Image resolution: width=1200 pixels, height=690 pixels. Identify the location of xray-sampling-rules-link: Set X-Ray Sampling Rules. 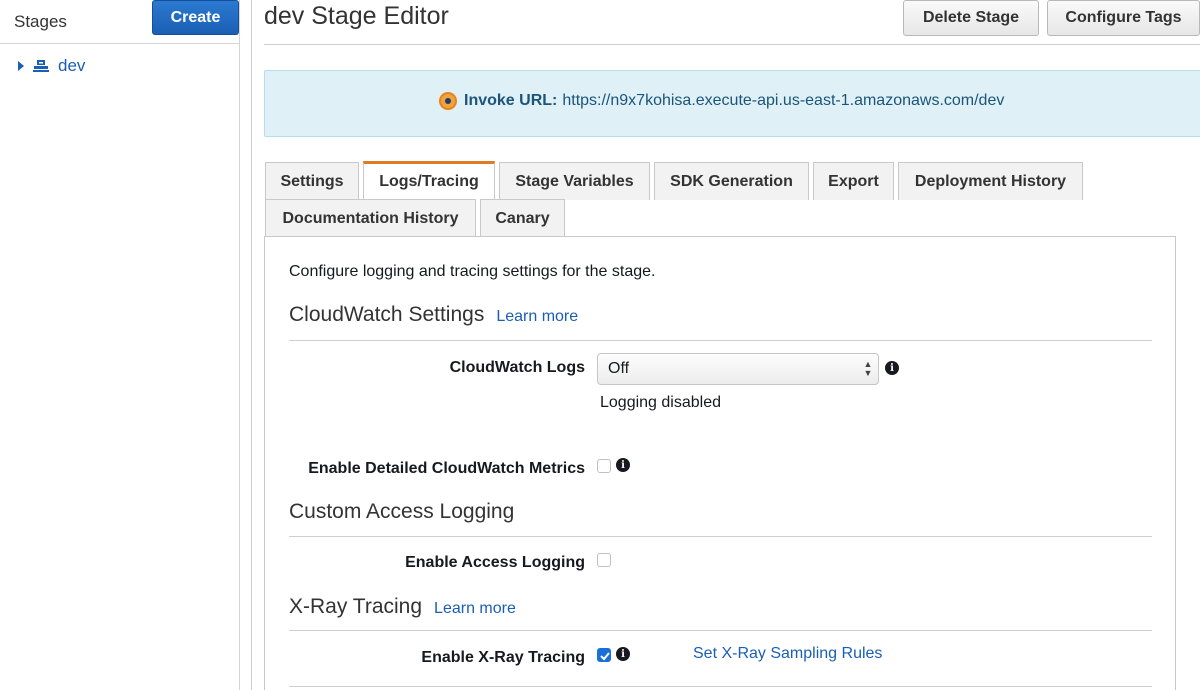
(787, 654).